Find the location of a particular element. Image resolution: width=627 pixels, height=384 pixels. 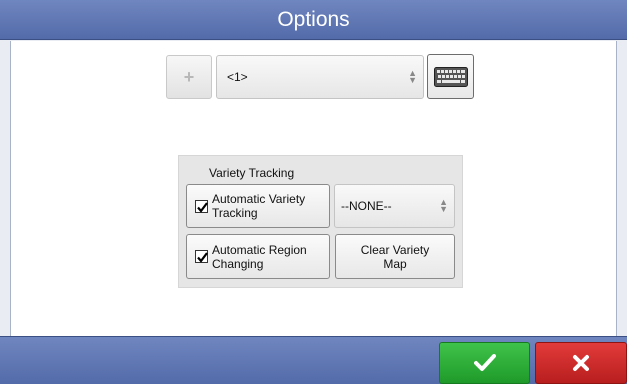

auto-variety-label: Automatic Variety Tracking is located at coordinates (258, 206).